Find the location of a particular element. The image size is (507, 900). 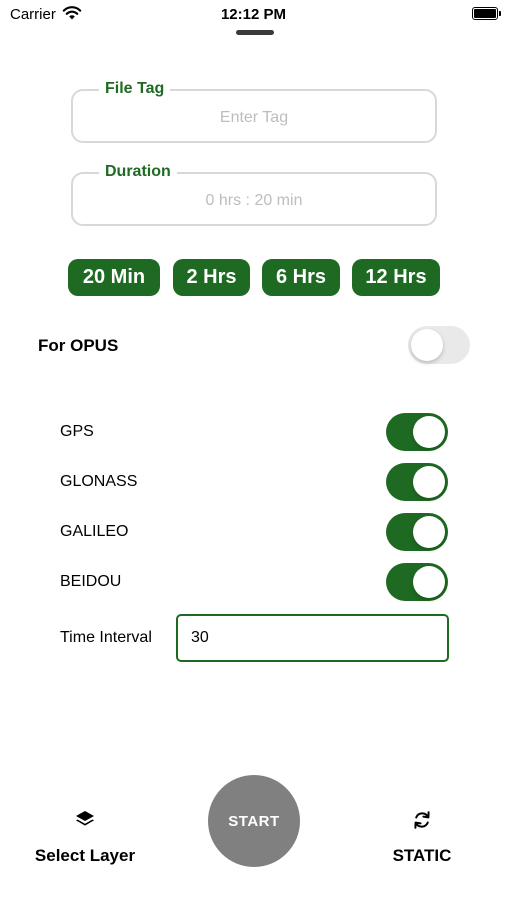

file-tag-input is located at coordinates (254, 116).